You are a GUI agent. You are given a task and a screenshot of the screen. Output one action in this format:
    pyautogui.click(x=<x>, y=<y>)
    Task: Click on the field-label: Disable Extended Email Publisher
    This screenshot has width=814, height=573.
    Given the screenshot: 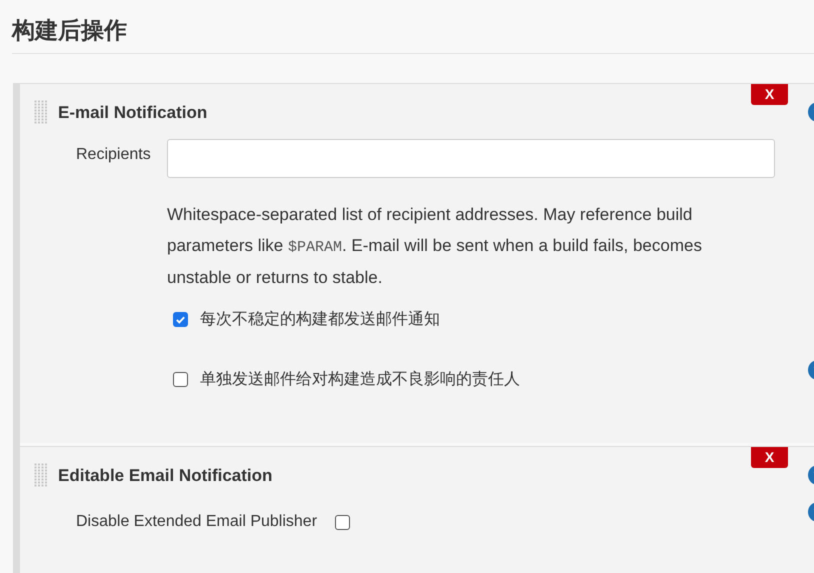 What is the action you would take?
    pyautogui.click(x=197, y=522)
    